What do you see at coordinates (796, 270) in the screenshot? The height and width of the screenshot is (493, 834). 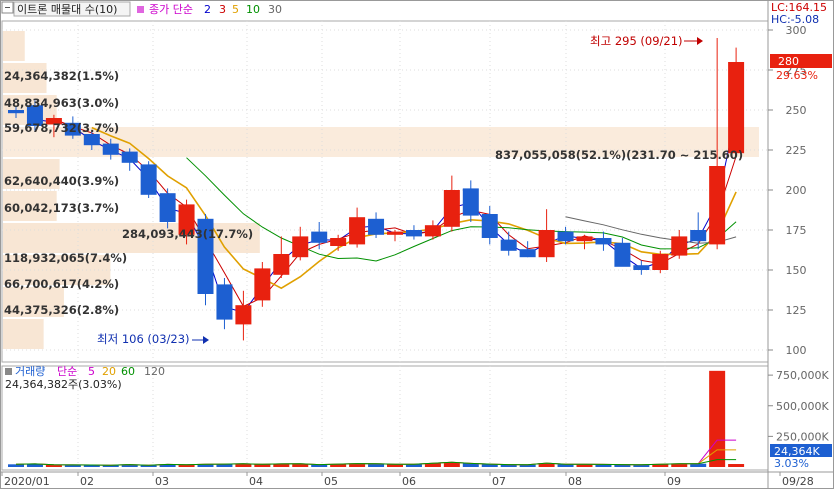 I see `price-tick-label: 150` at bounding box center [796, 270].